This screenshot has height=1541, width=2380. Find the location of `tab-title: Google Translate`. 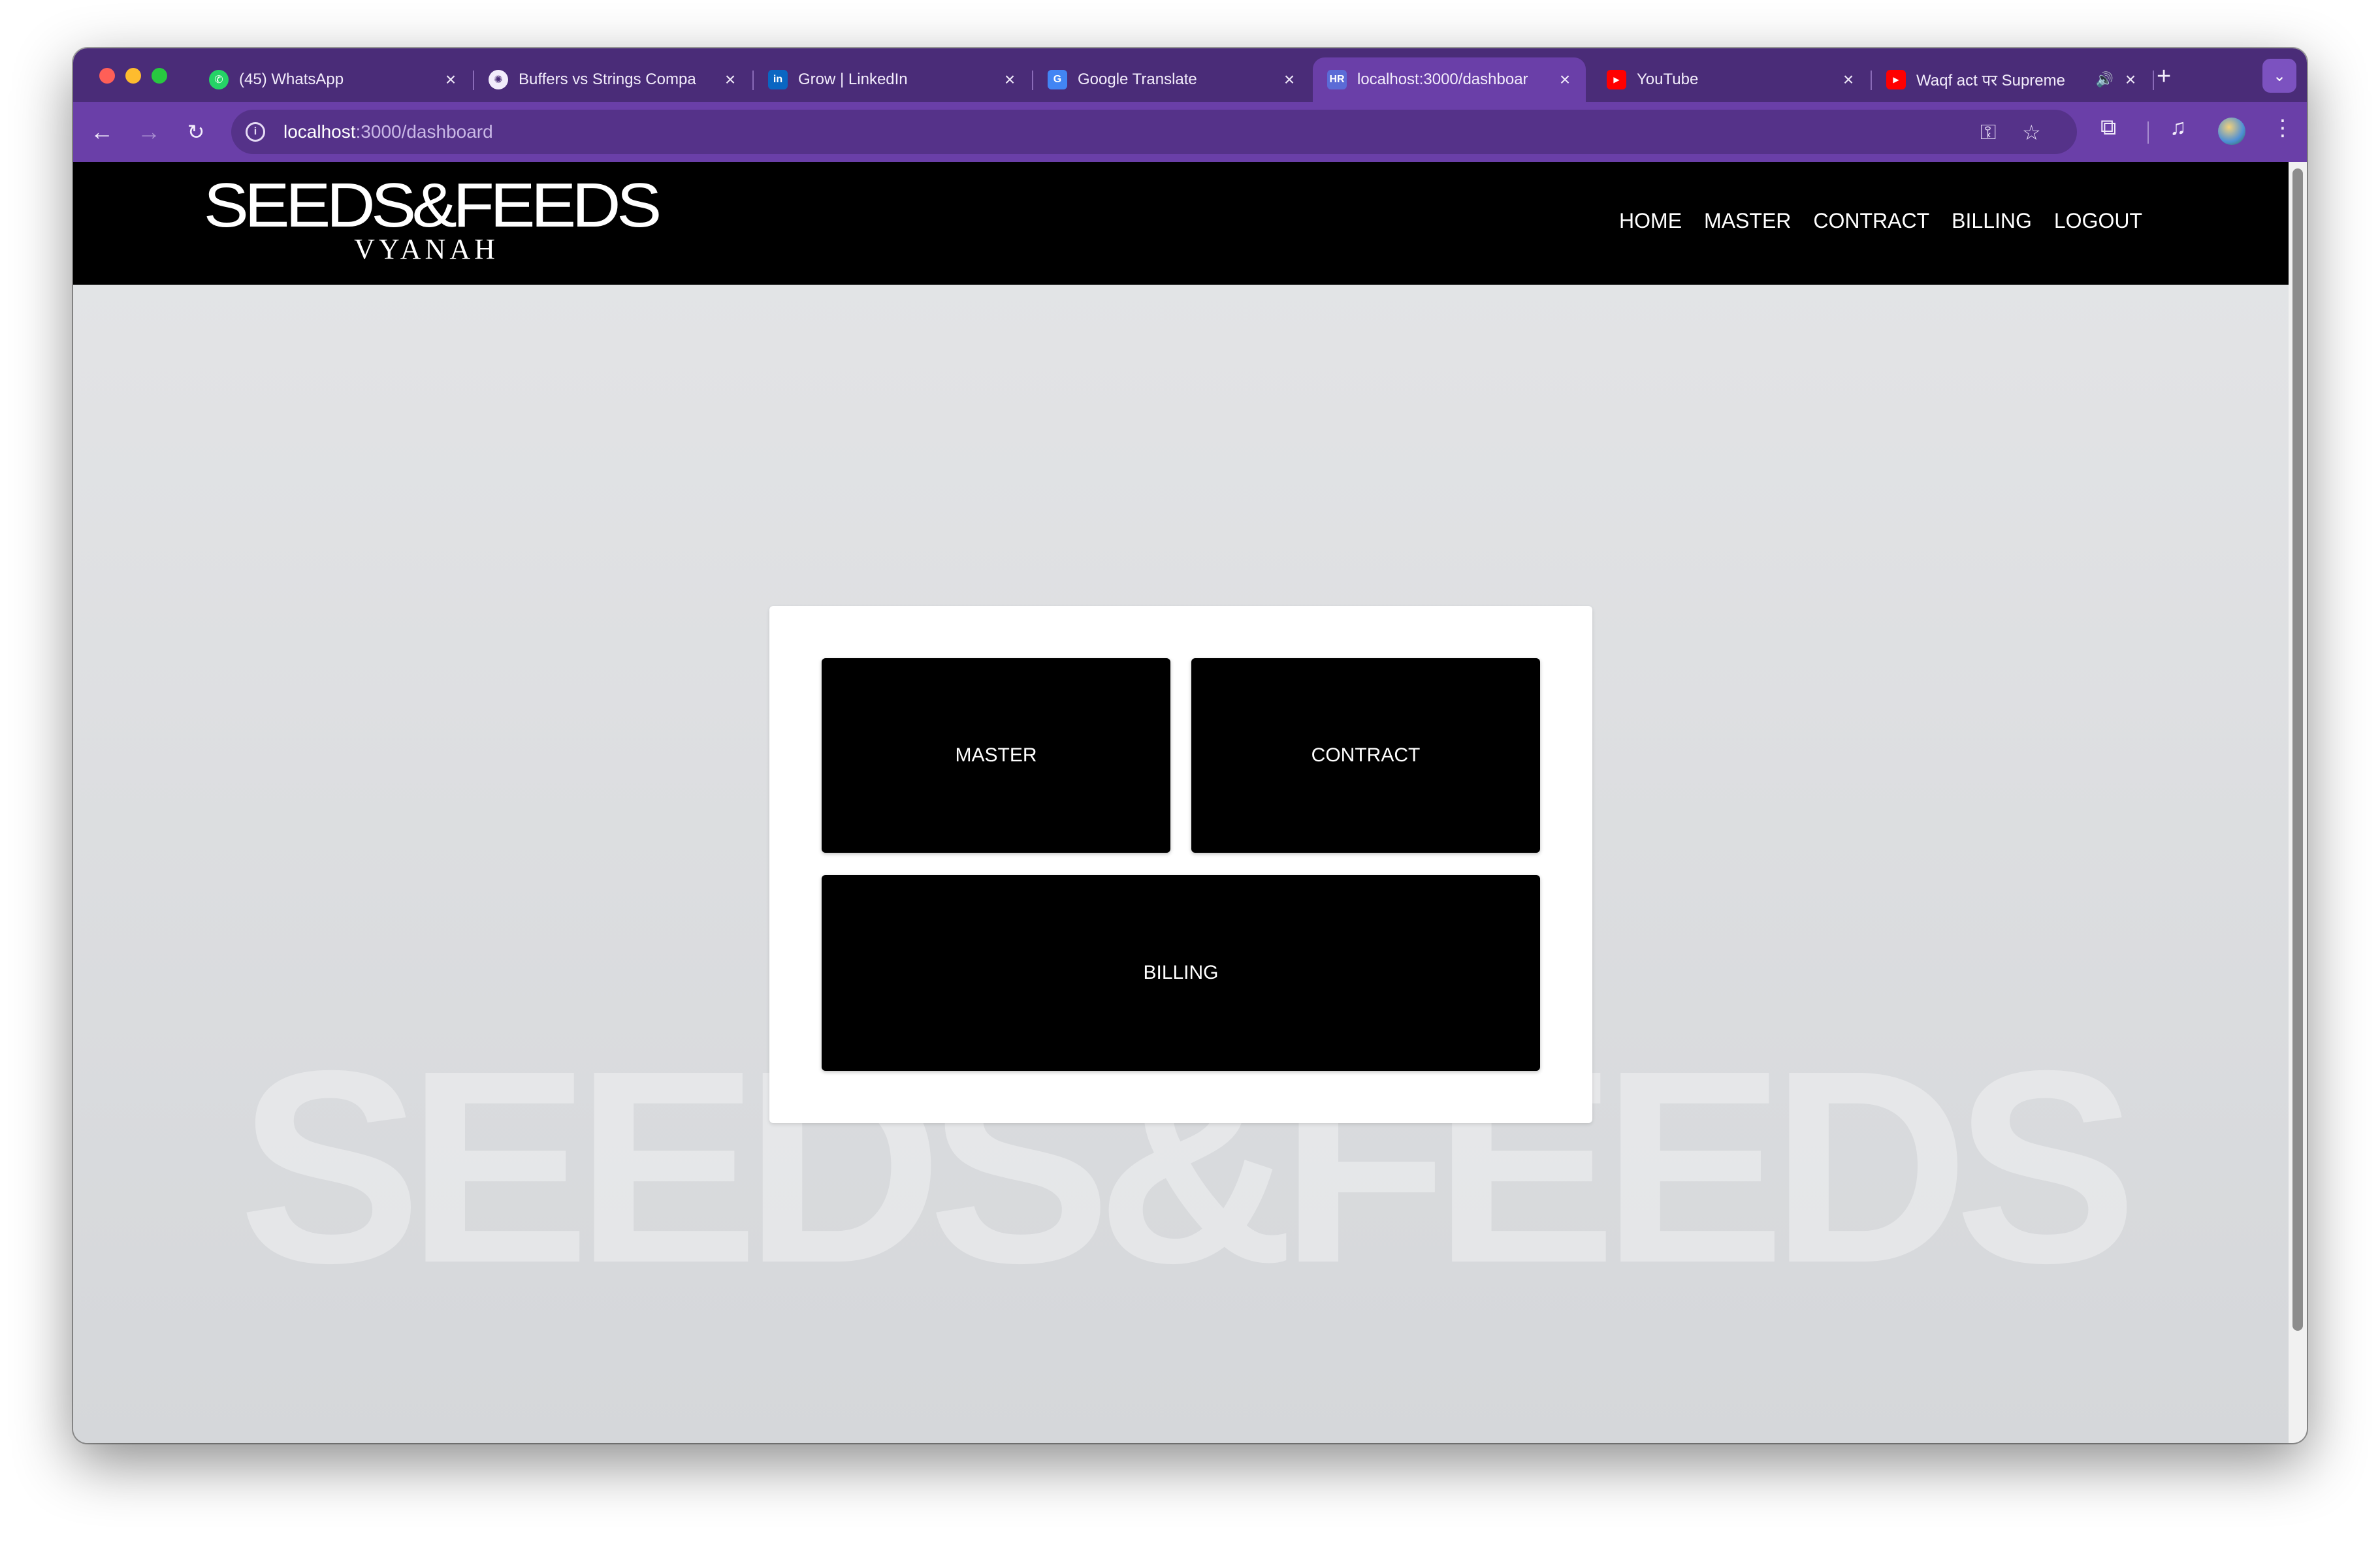

tab-title: Google Translate is located at coordinates (1137, 79).